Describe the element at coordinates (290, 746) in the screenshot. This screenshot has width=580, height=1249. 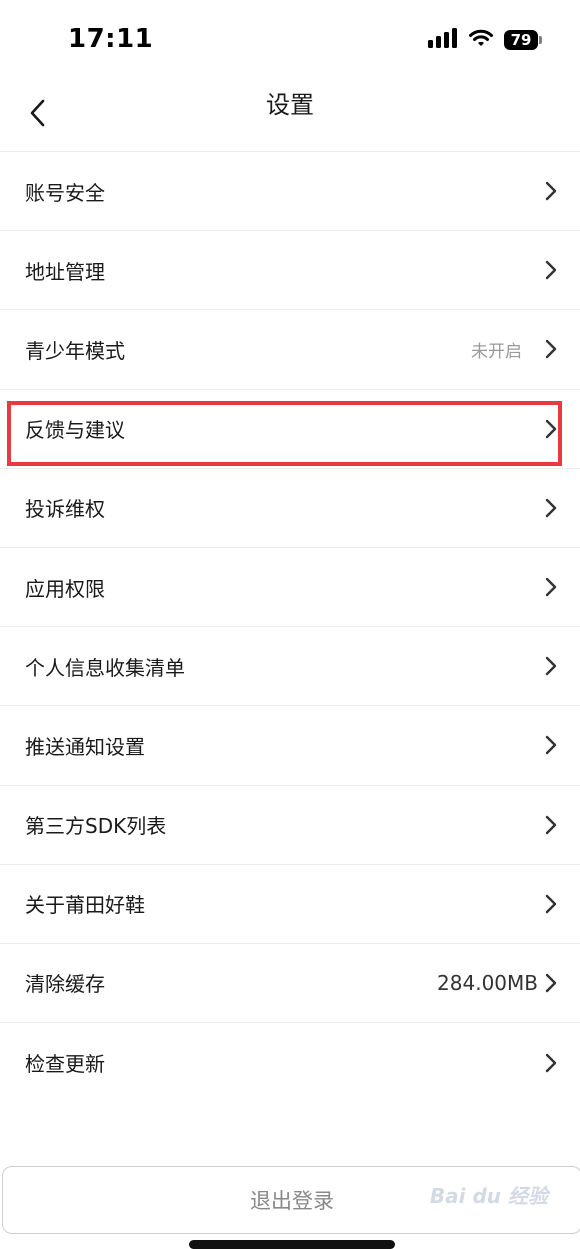
I see `settings-row-push-notifications: 推送通知设置` at that location.